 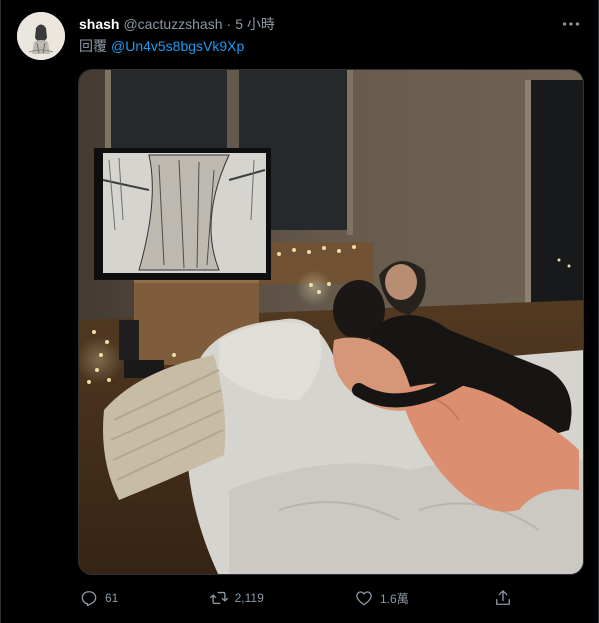 I want to click on author-handle: @cactuzzshash, so click(x=172, y=24).